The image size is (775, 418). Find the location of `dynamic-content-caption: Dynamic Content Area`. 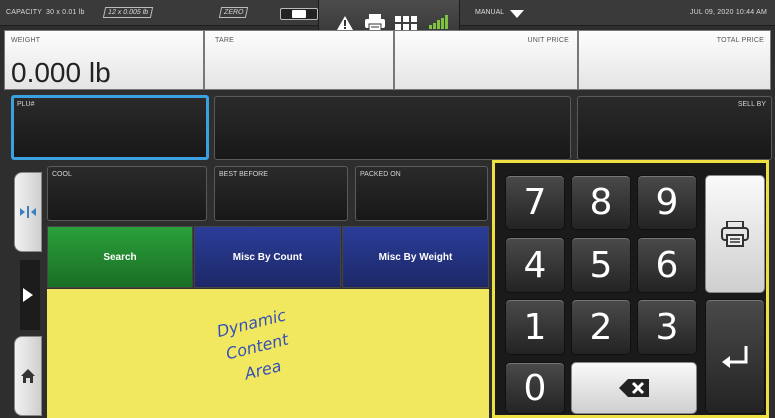

dynamic-content-caption: Dynamic Content Area is located at coordinates (257, 347).